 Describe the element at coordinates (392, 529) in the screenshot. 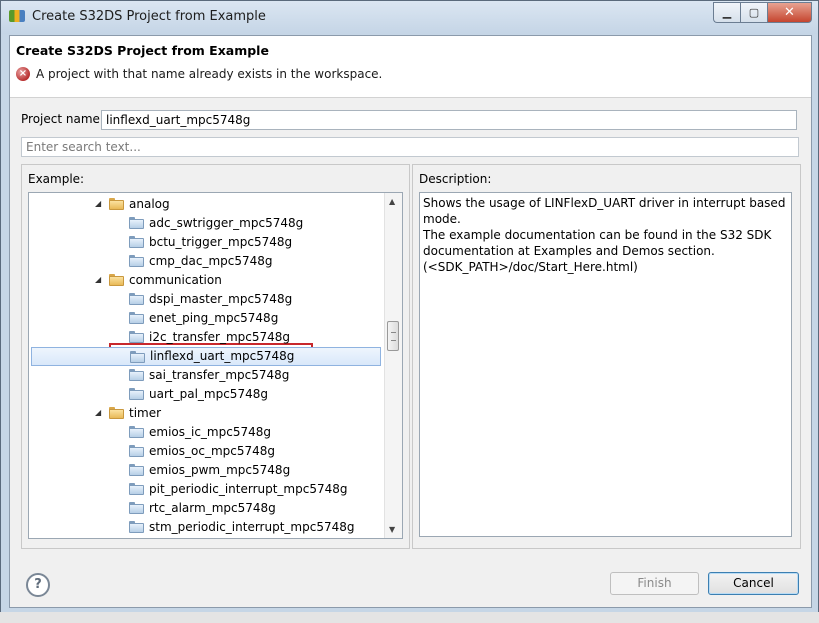

I see `scroll-down-icon: ▼` at that location.